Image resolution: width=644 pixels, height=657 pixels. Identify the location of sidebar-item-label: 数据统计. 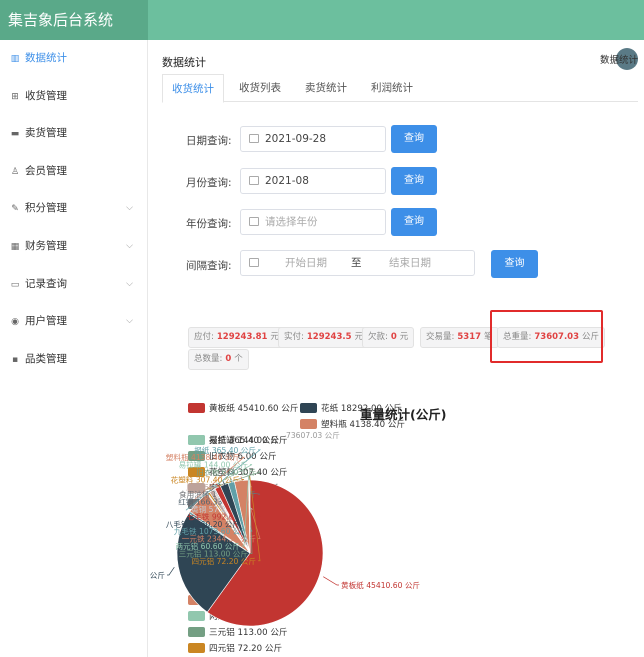
(46, 58).